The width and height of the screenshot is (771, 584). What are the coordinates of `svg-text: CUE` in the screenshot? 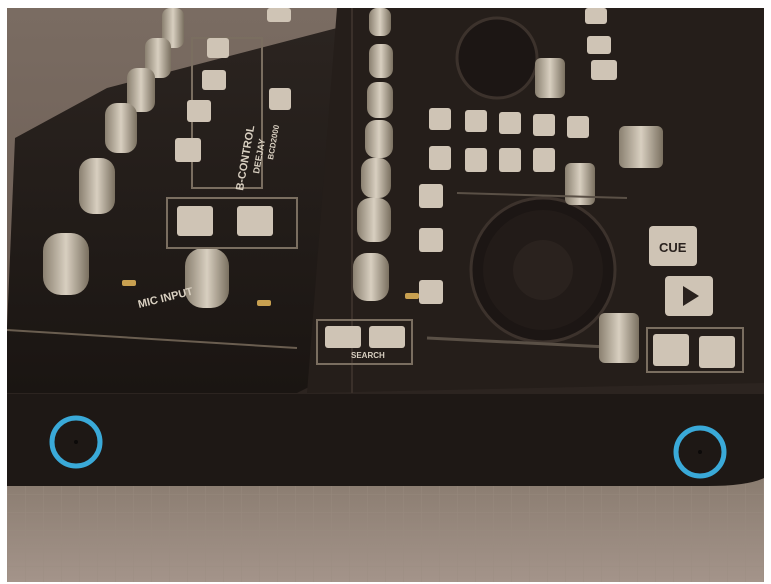 It's located at (673, 247).